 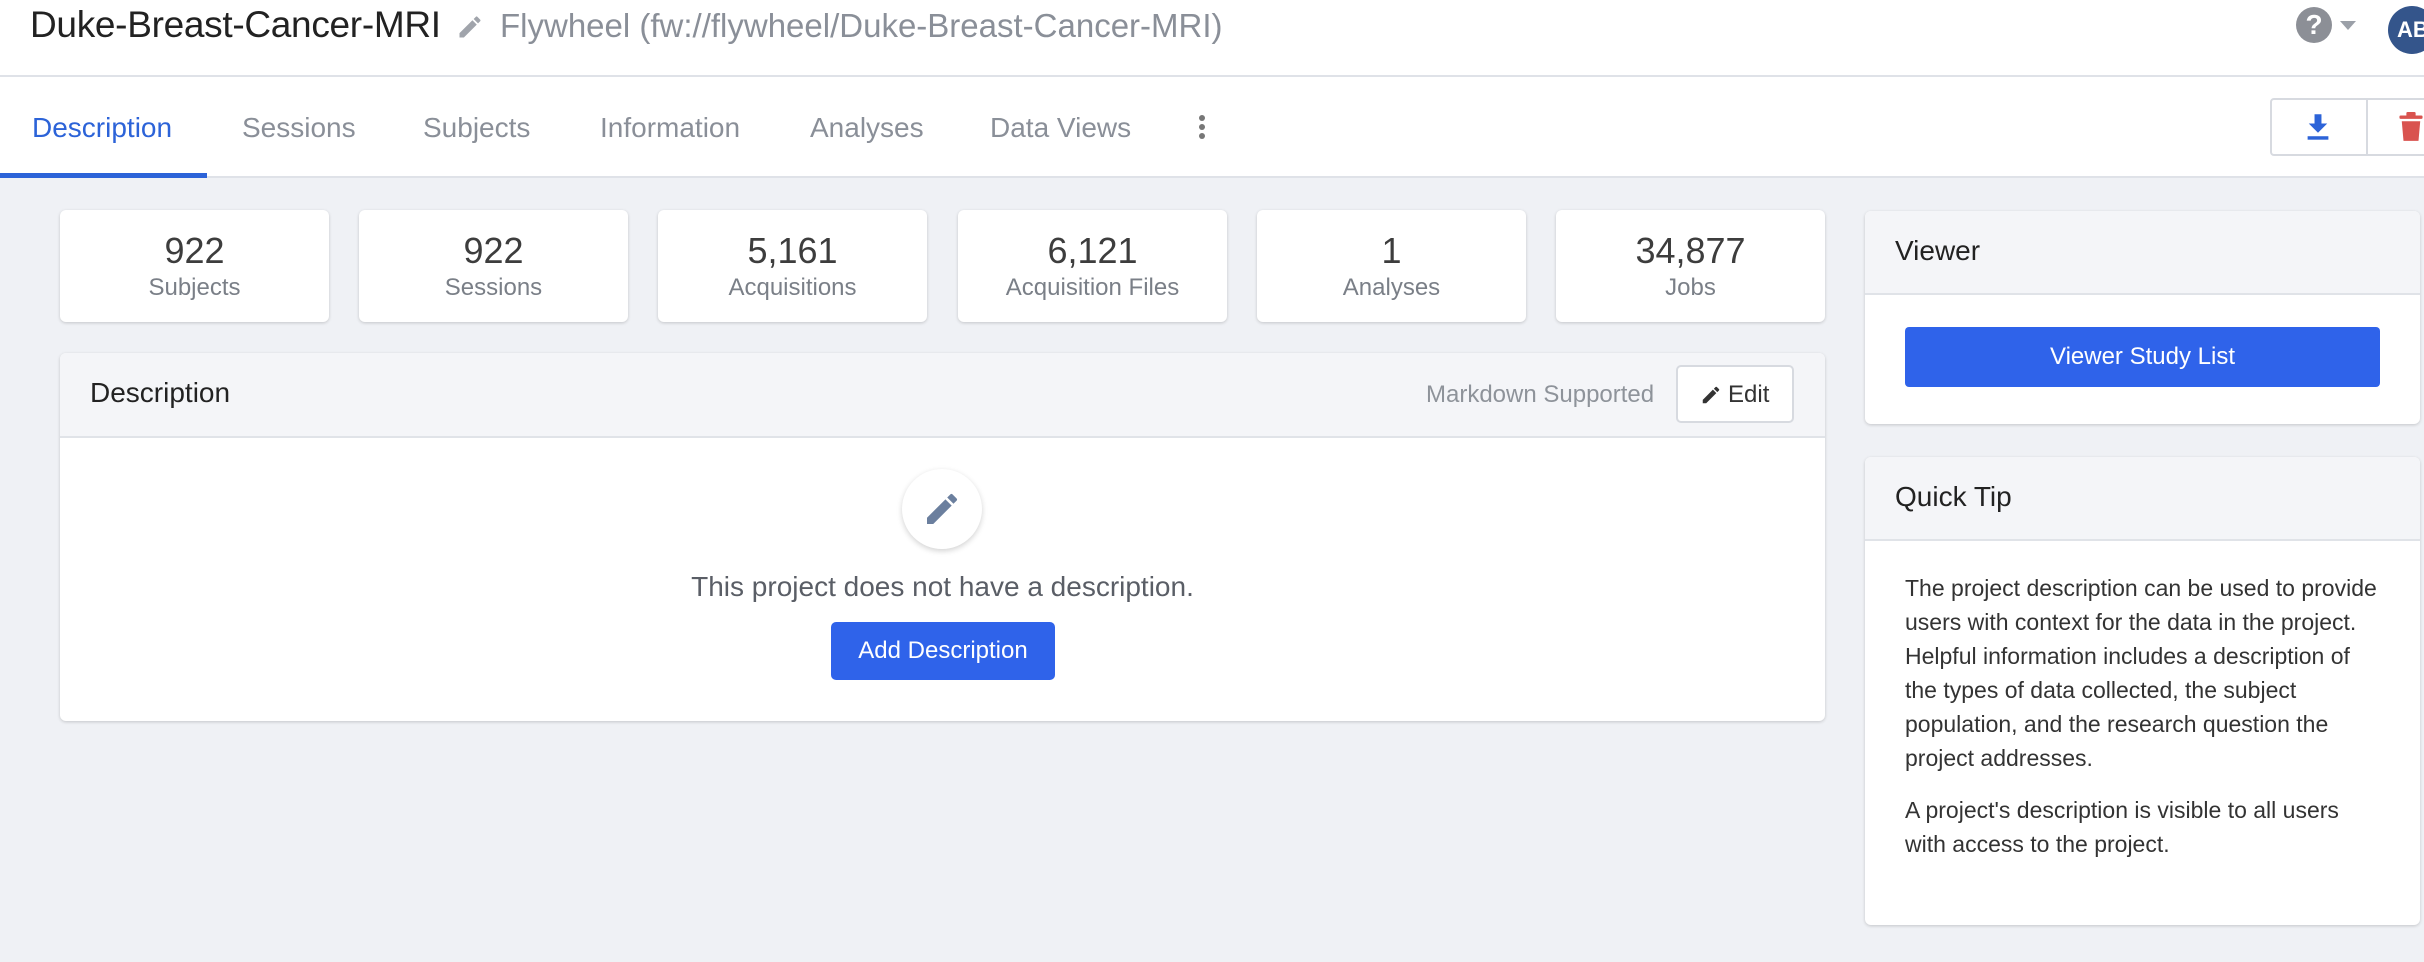 What do you see at coordinates (160, 392) in the screenshot?
I see `description-title: Description` at bounding box center [160, 392].